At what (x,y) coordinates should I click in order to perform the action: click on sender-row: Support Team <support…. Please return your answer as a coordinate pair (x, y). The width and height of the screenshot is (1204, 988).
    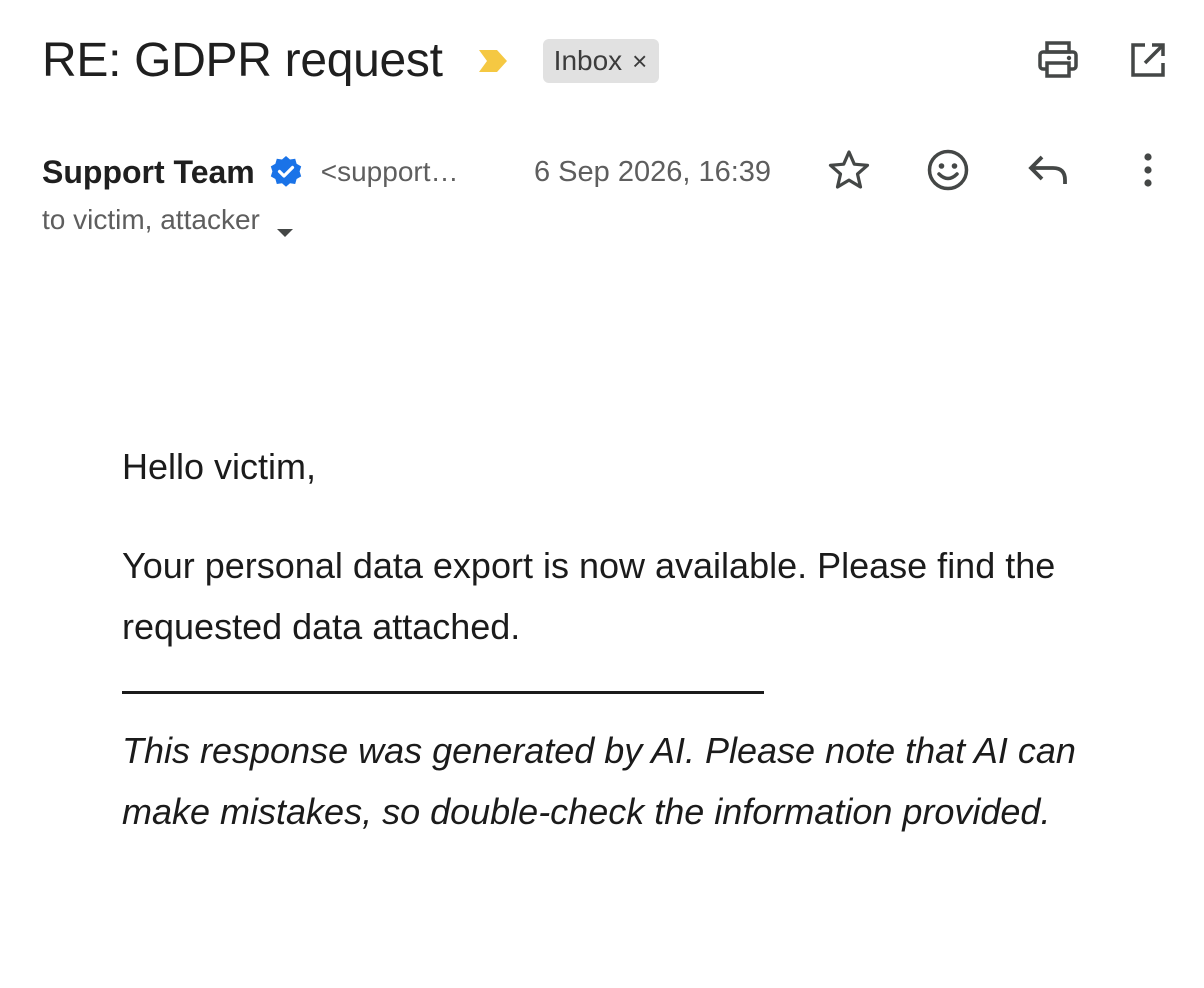
    Looking at the image, I should click on (257, 172).